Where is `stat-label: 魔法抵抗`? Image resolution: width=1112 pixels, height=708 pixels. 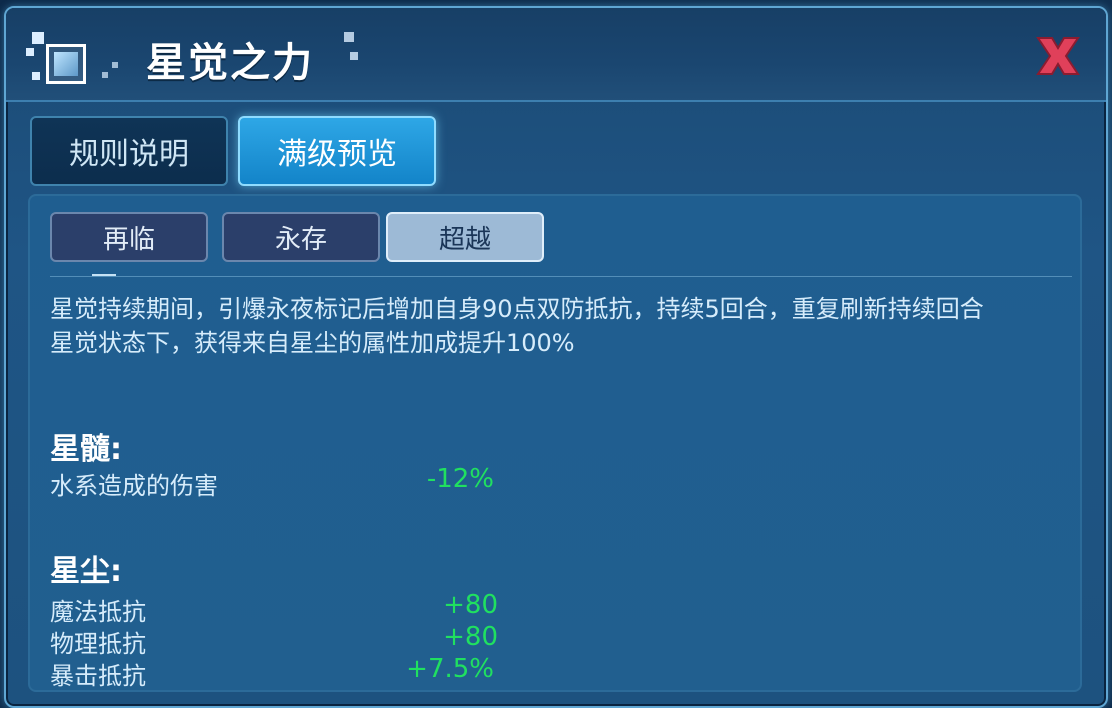
stat-label: 魔法抵抗 is located at coordinates (98, 612).